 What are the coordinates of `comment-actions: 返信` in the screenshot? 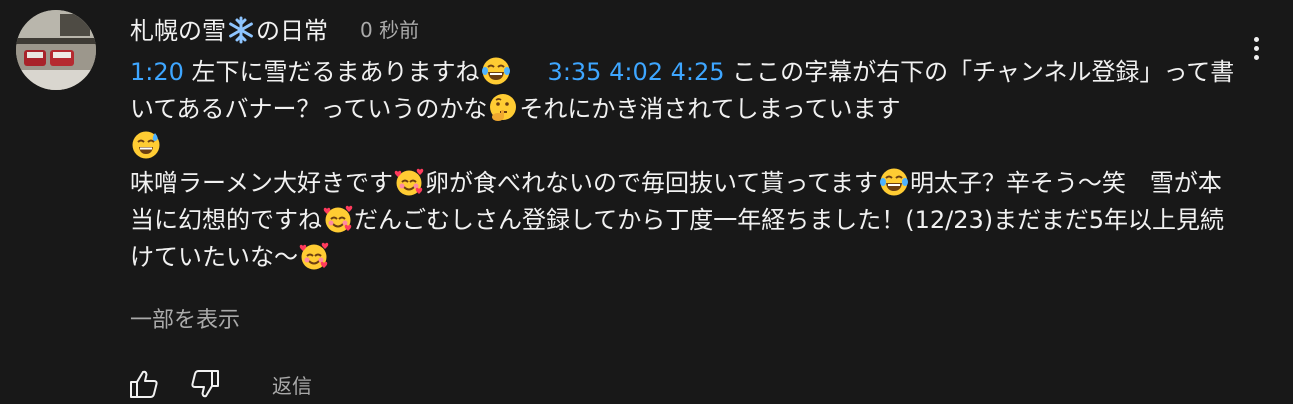 It's located at (220, 384).